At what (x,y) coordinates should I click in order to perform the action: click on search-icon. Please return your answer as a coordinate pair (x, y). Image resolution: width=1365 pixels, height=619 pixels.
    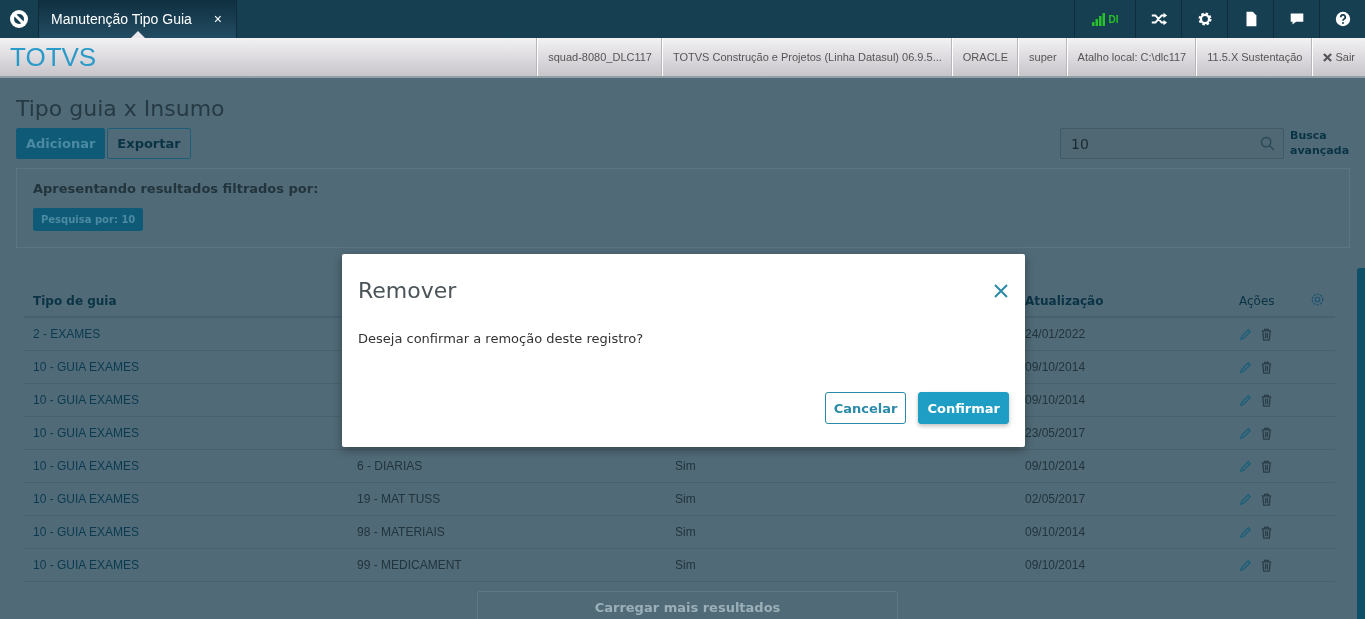
    Looking at the image, I should click on (1267, 143).